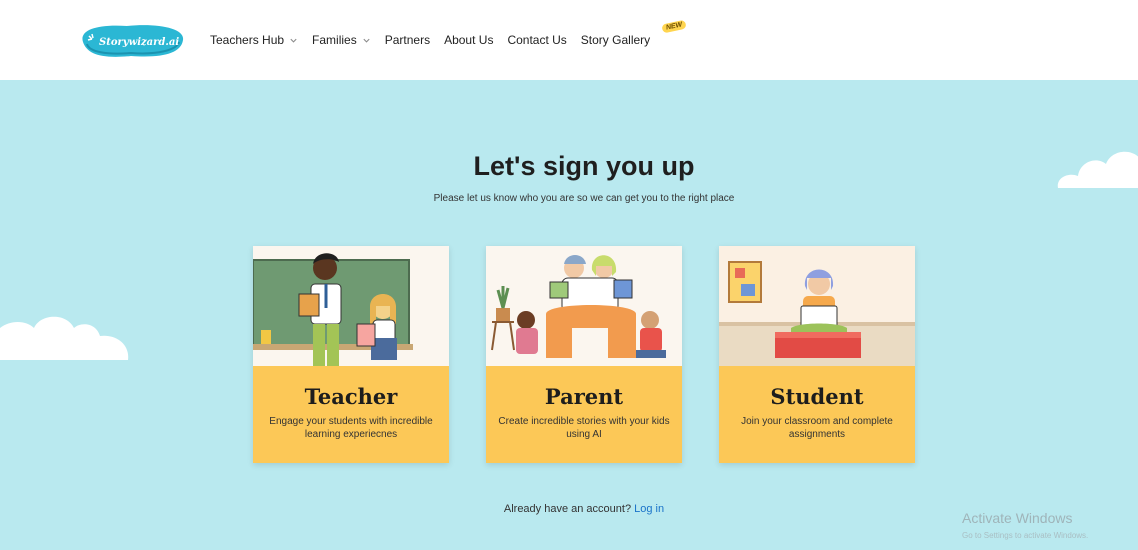 The image size is (1138, 550). What do you see at coordinates (64, 338) in the screenshot?
I see `cloud-decoration` at bounding box center [64, 338].